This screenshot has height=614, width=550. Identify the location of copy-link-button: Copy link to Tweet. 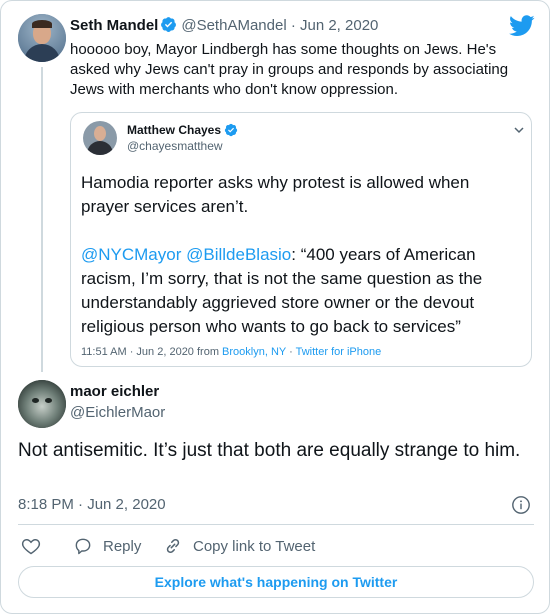
(239, 546).